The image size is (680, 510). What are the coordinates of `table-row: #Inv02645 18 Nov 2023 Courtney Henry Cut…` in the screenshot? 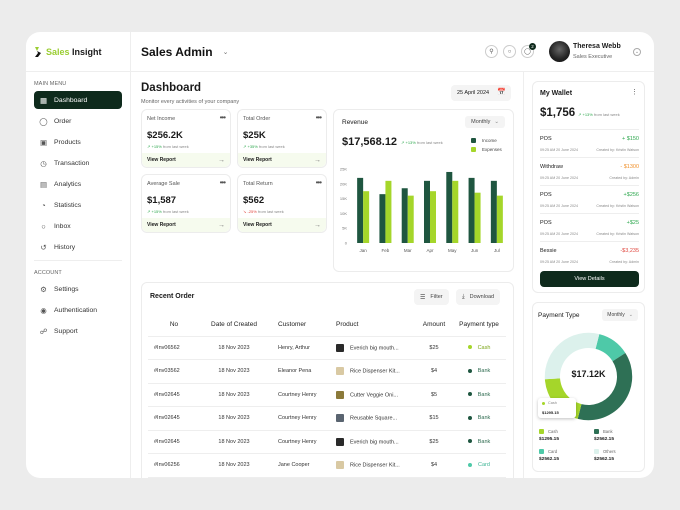 It's located at (327, 395).